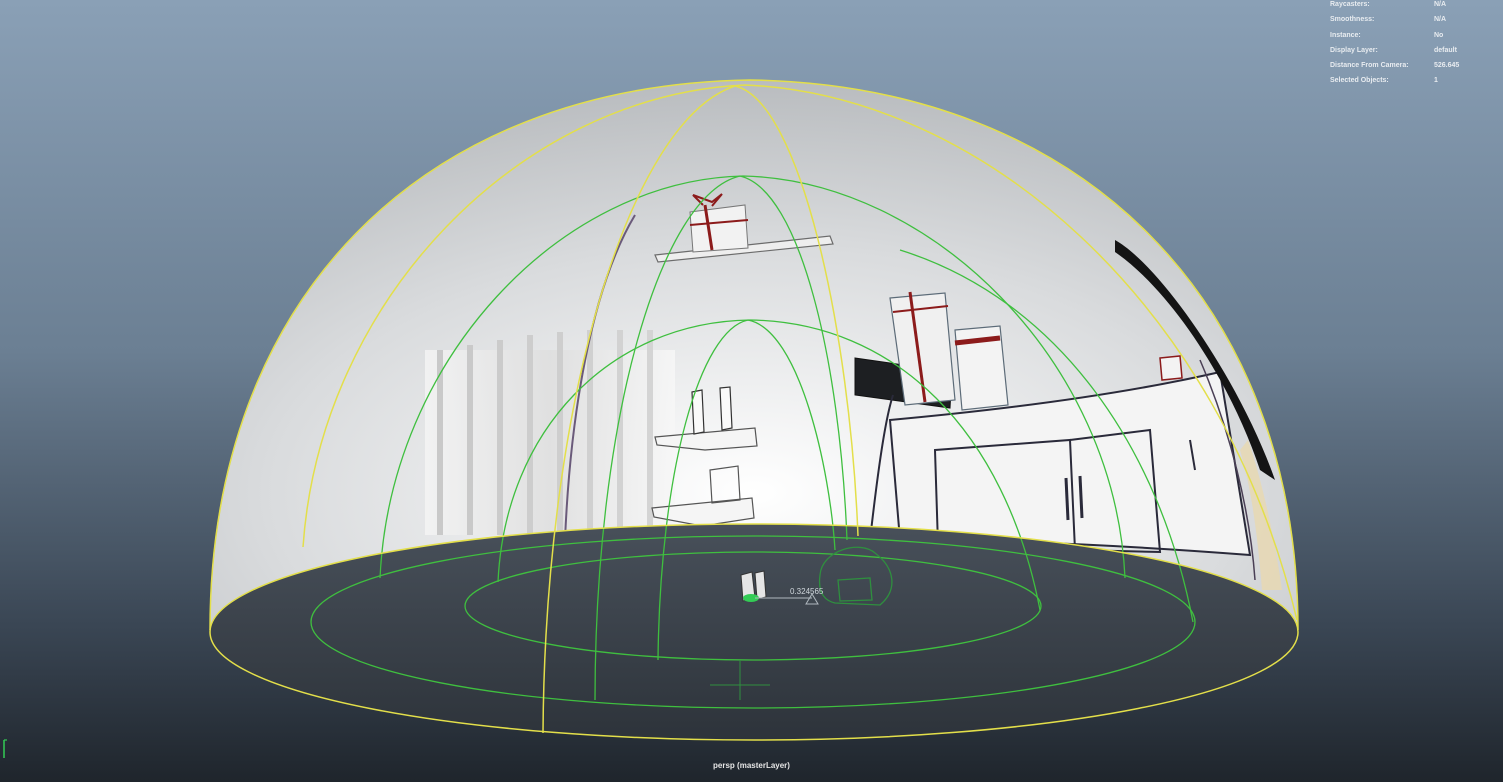 Image resolution: width=1503 pixels, height=782 pixels. I want to click on hud-row: Raycasters: N/A, so click(1414, 6).